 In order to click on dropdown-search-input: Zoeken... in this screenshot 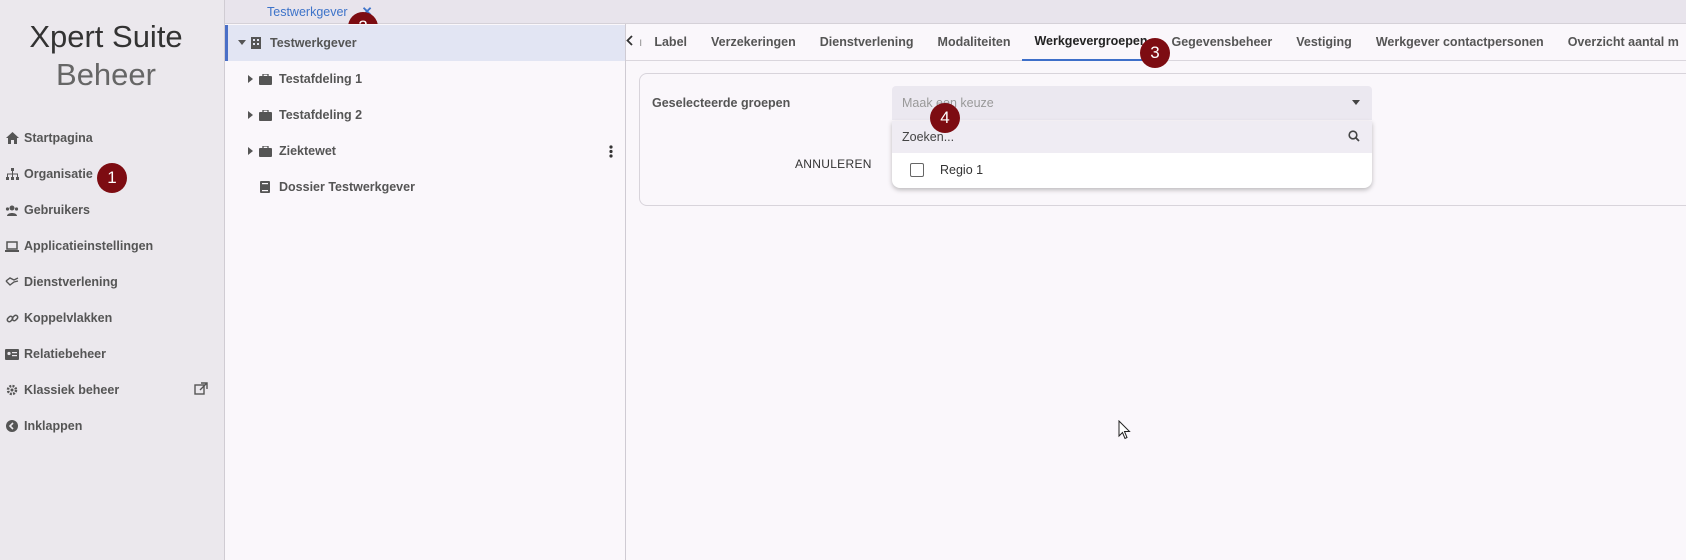, I will do `click(1132, 137)`.